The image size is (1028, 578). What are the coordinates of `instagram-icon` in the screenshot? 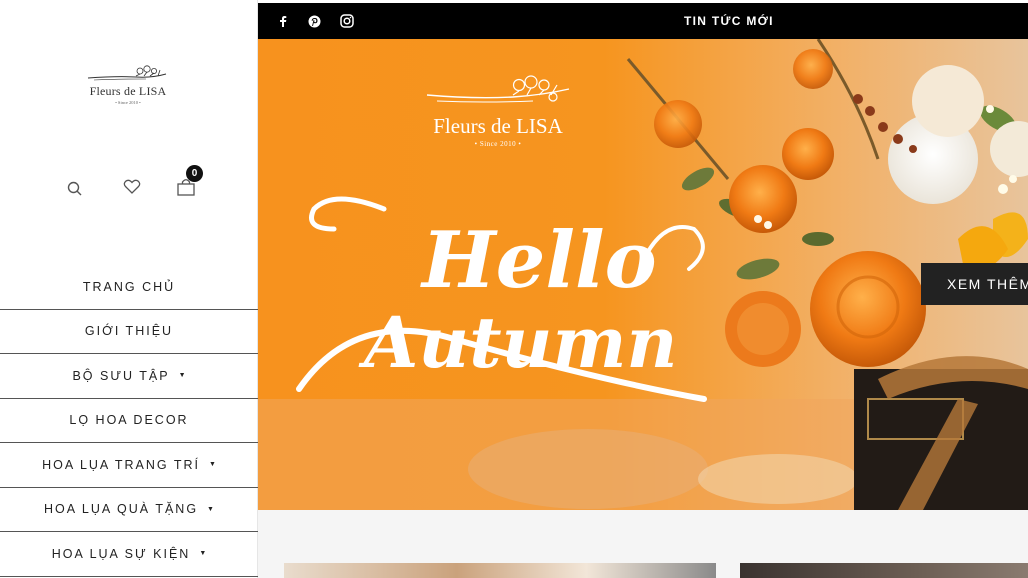 It's located at (347, 21).